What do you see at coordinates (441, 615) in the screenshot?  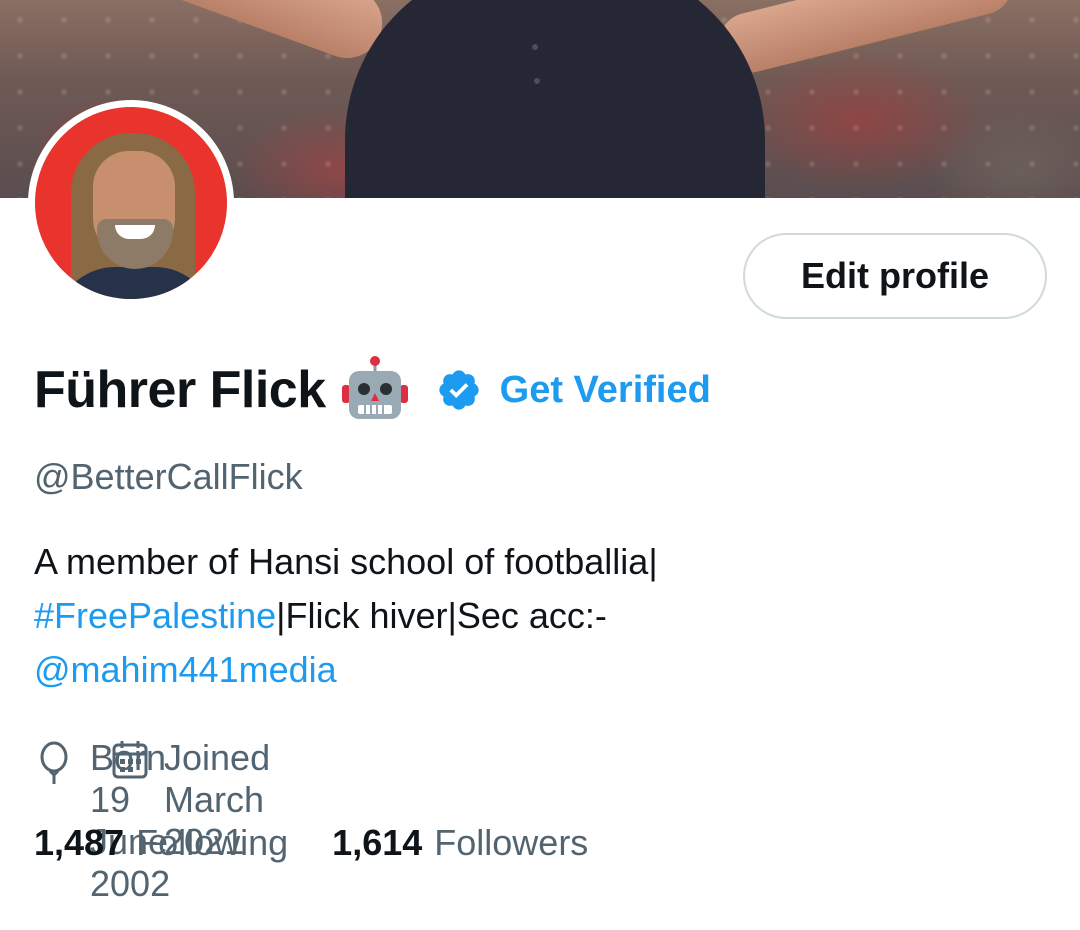 I see `bio-text: |Flick hiver|Sec acc:-` at bounding box center [441, 615].